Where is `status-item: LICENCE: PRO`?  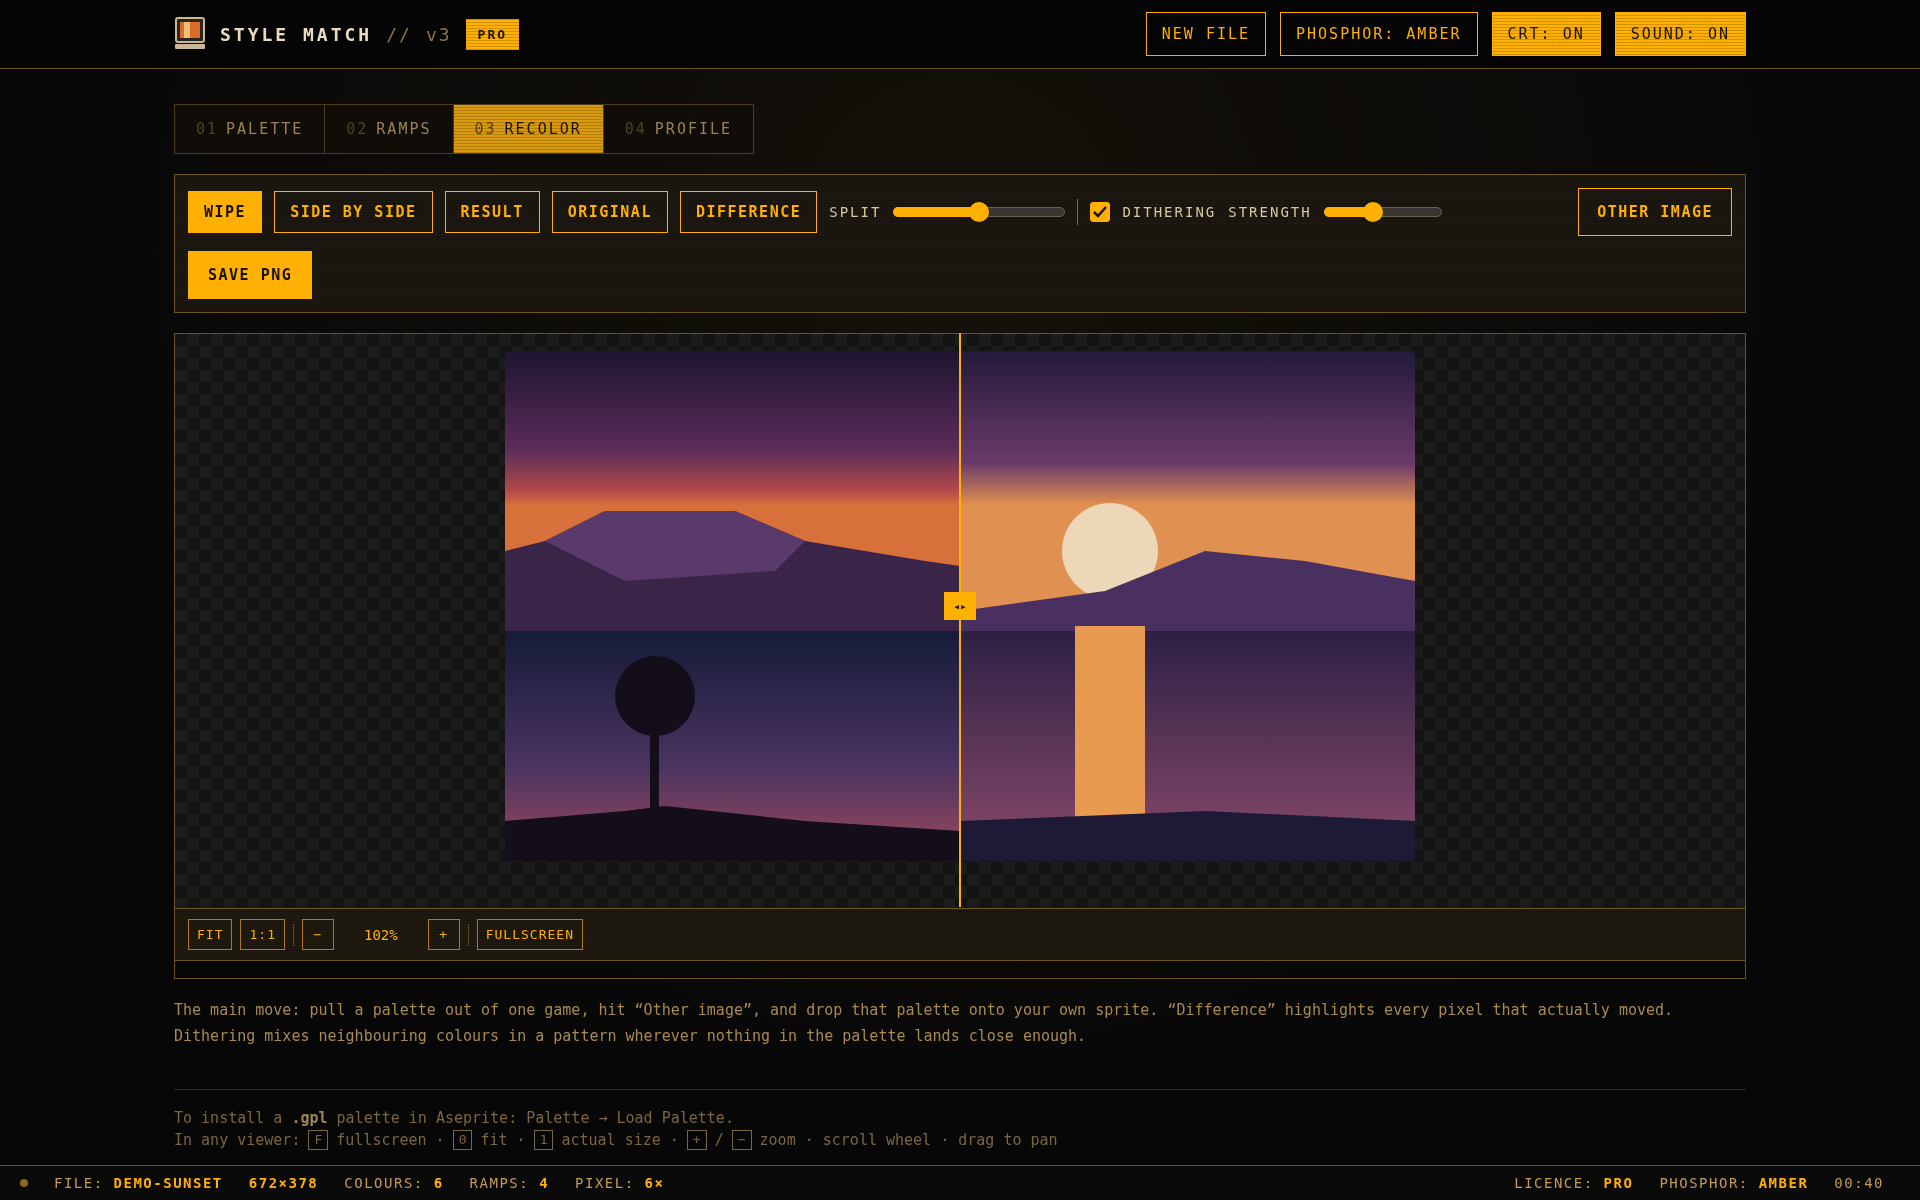 status-item: LICENCE: PRO is located at coordinates (1574, 1183).